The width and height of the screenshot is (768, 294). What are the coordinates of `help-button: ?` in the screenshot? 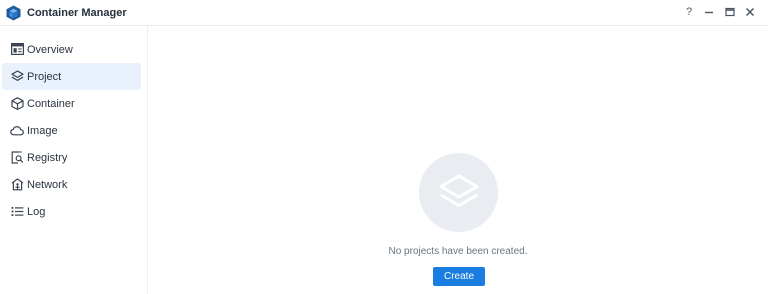 It's located at (689, 12).